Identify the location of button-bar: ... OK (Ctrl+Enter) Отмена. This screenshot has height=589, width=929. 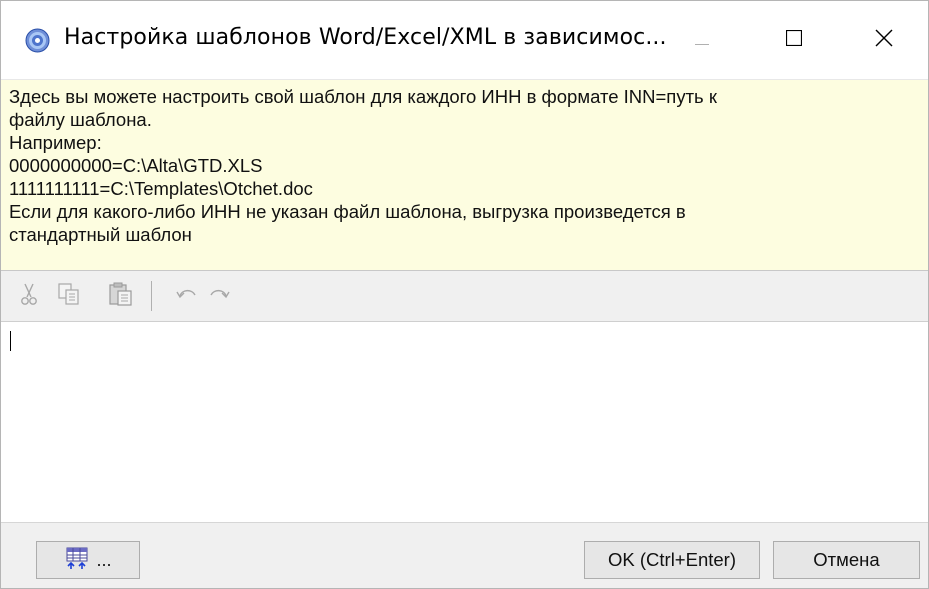
(464, 555).